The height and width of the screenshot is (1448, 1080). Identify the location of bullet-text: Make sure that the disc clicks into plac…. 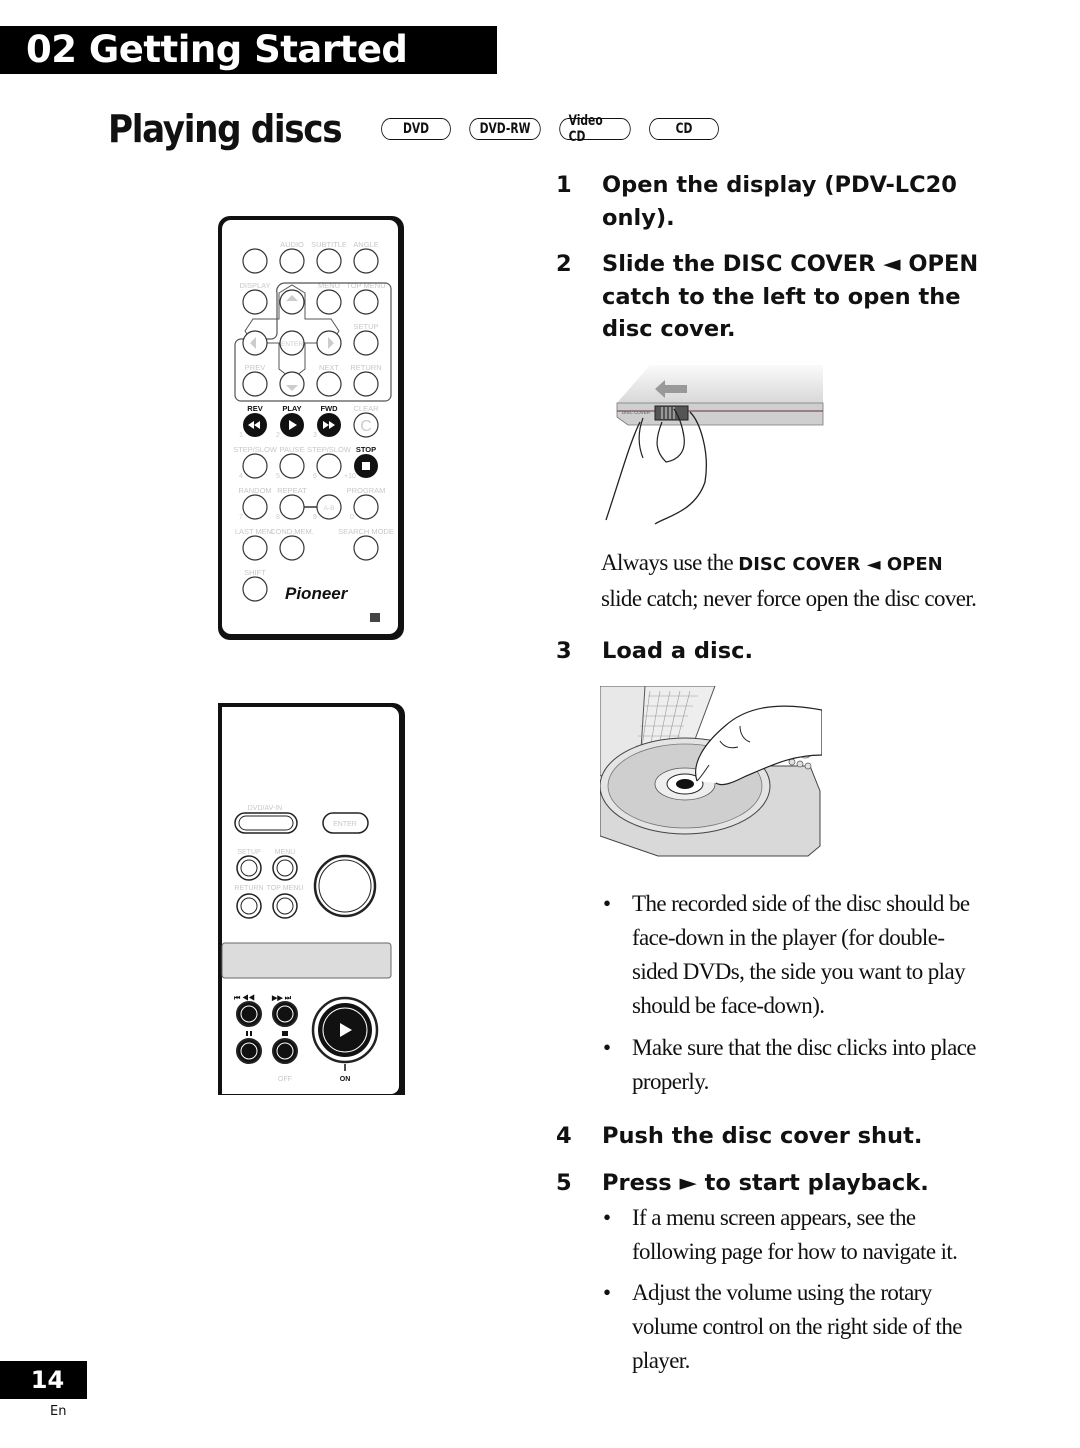
(804, 1064).